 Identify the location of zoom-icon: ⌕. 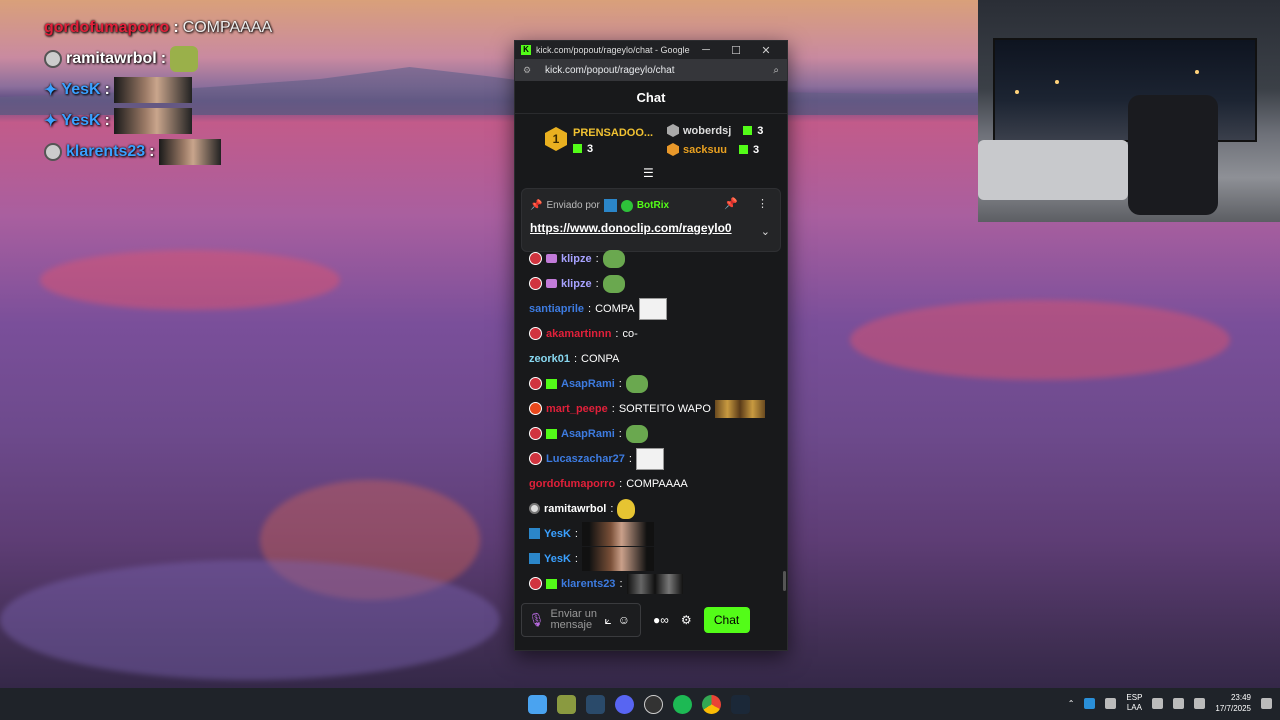
(776, 70).